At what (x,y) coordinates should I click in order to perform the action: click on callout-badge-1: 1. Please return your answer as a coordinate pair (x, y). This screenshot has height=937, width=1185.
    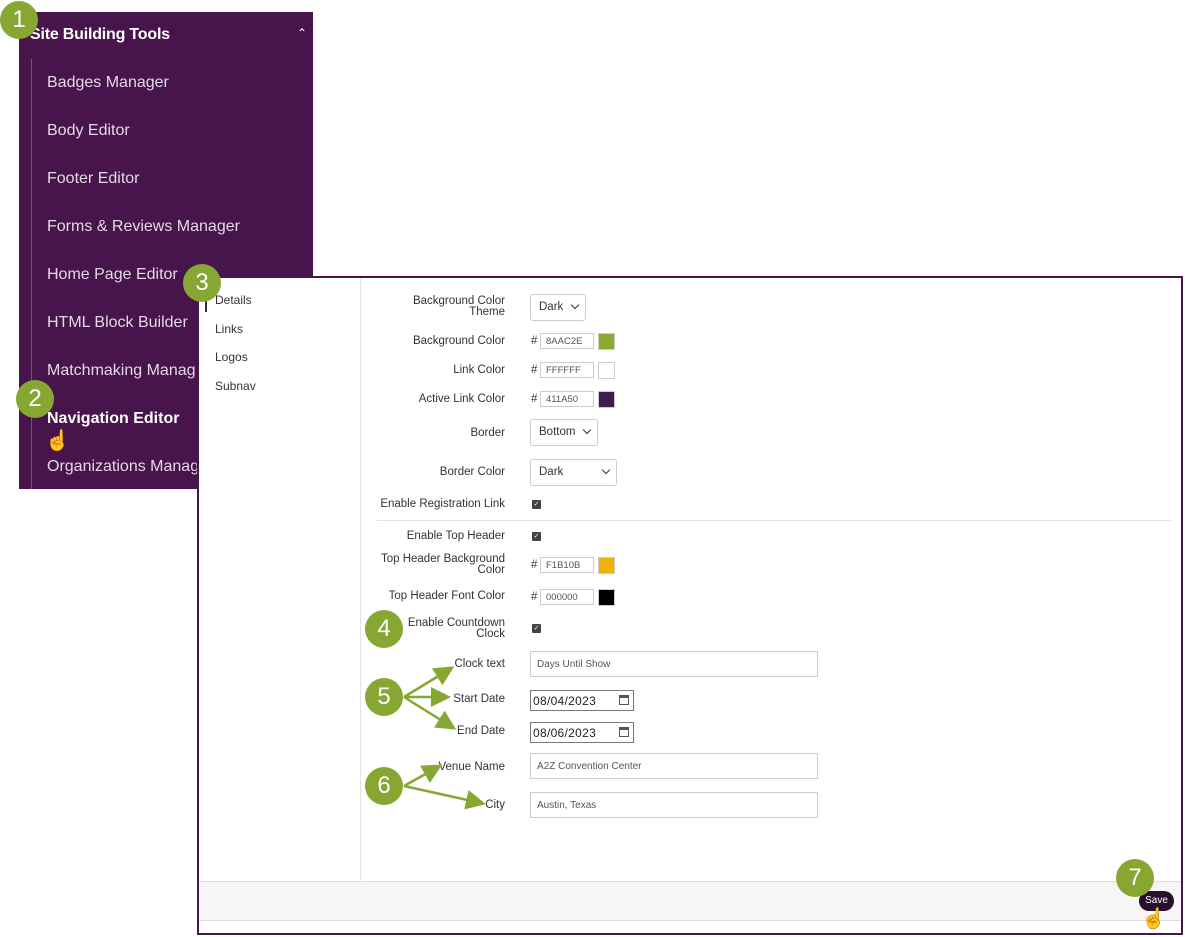
    Looking at the image, I should click on (19, 20).